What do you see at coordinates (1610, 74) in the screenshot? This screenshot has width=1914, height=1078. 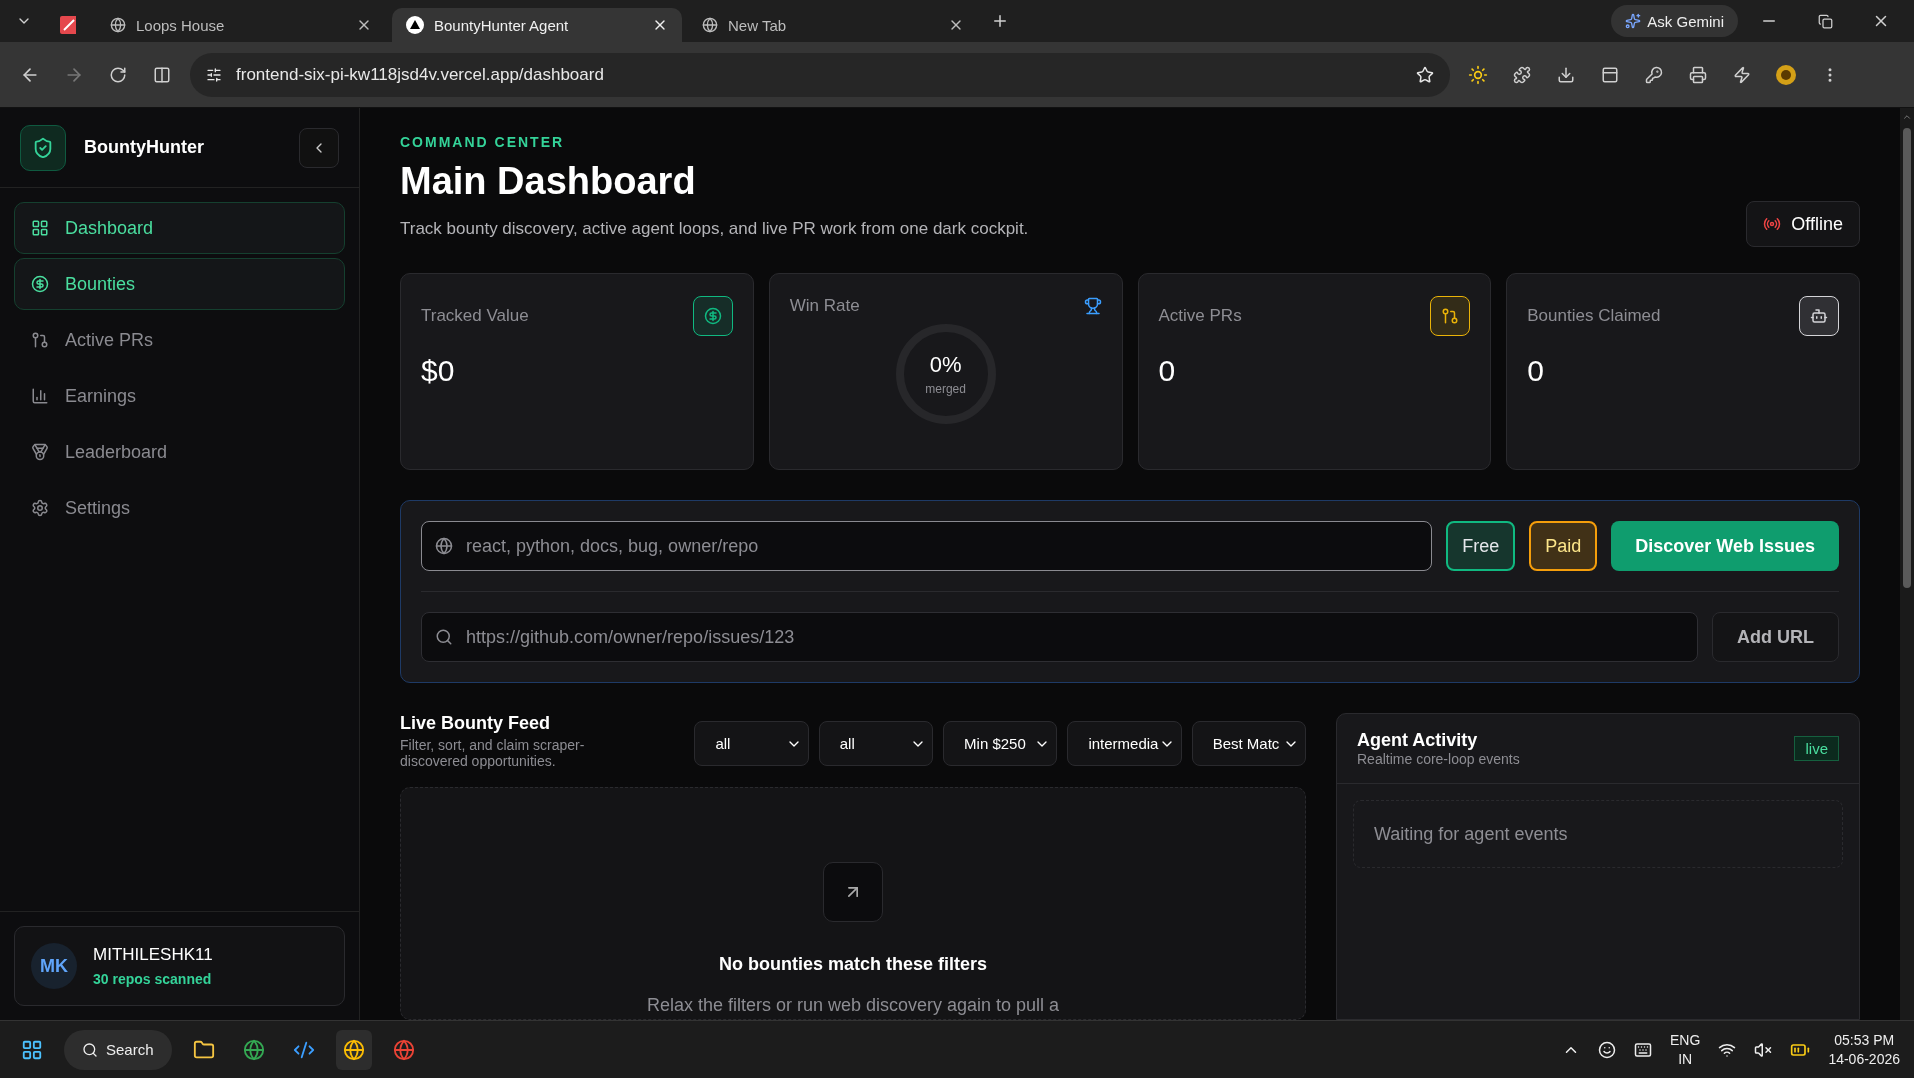 I see `panel-icon` at bounding box center [1610, 74].